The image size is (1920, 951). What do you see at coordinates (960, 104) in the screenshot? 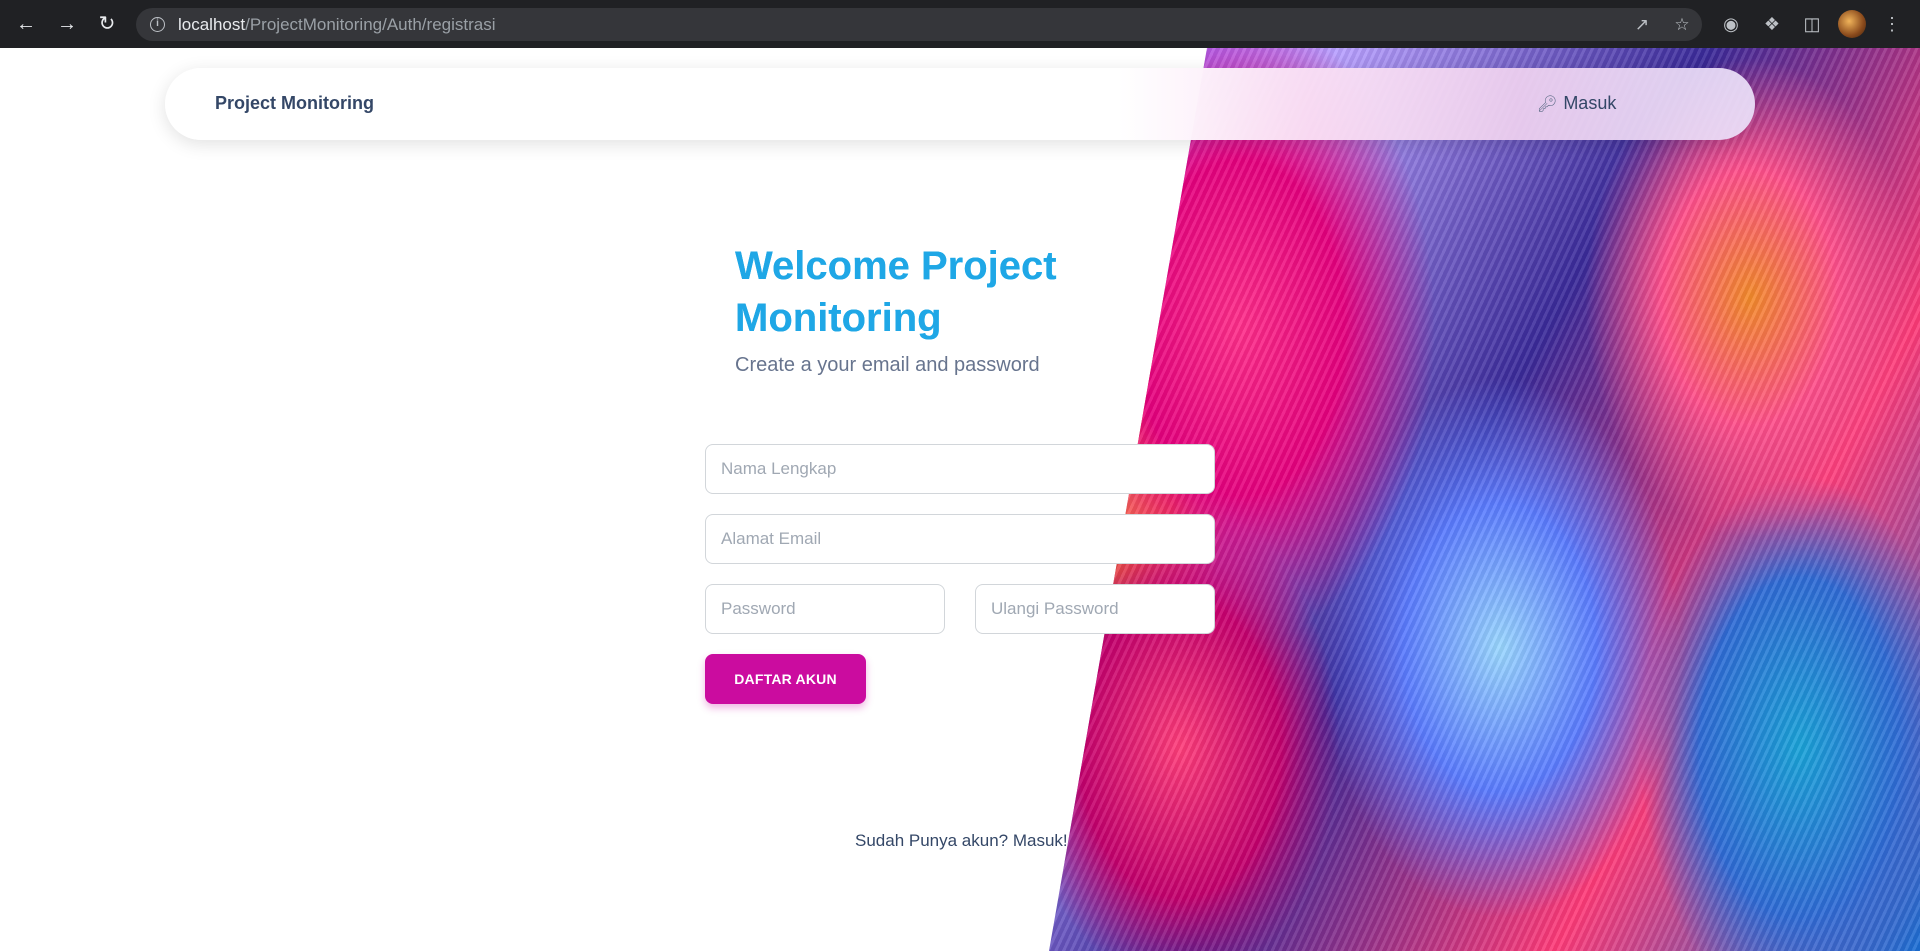
I see `navbar: Project Monitoring 🔑︎ Masuk` at bounding box center [960, 104].